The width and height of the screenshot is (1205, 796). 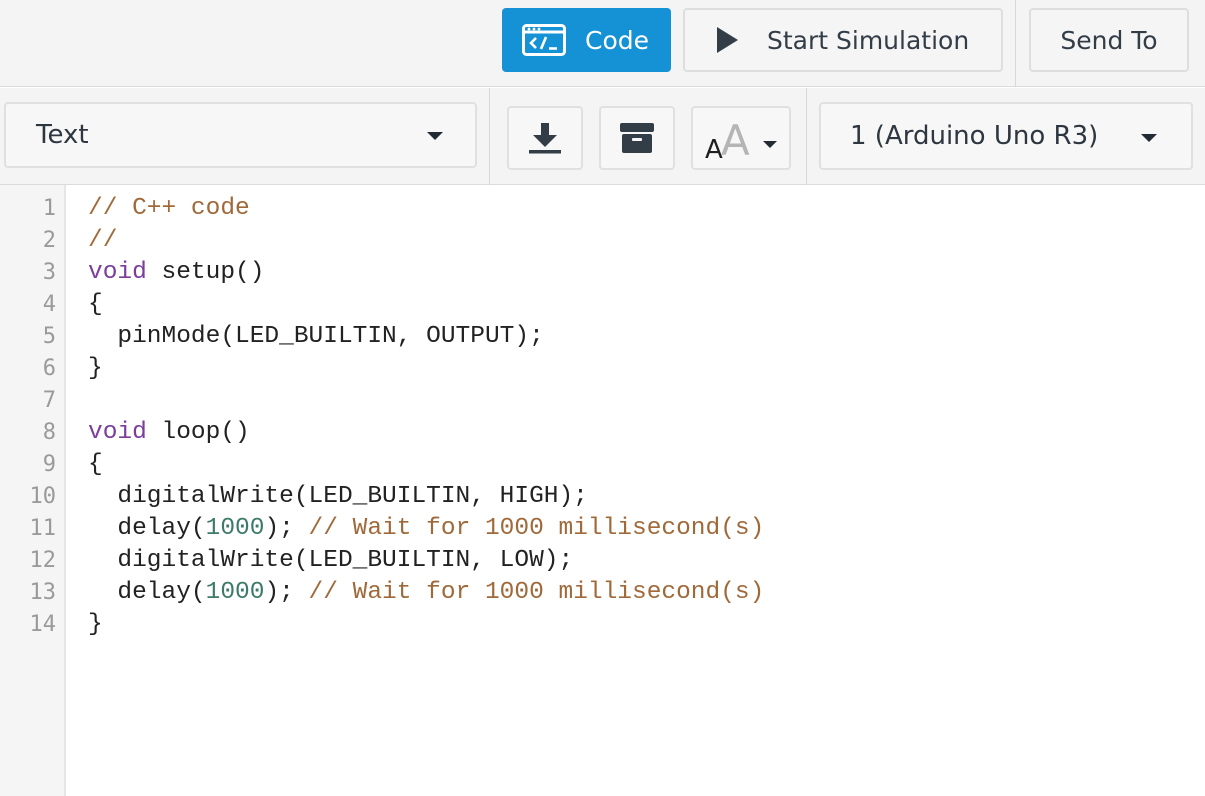 What do you see at coordinates (868, 40) in the screenshot?
I see `start-simulation-label: Start Simulation` at bounding box center [868, 40].